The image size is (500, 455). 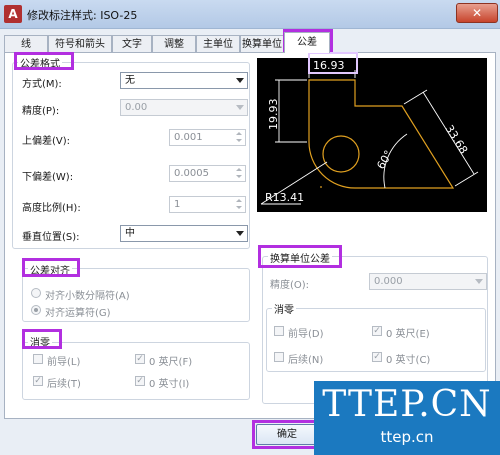 What do you see at coordinates (428, 281) in the screenshot?
I see `alt-precision-select: 0.000` at bounding box center [428, 281].